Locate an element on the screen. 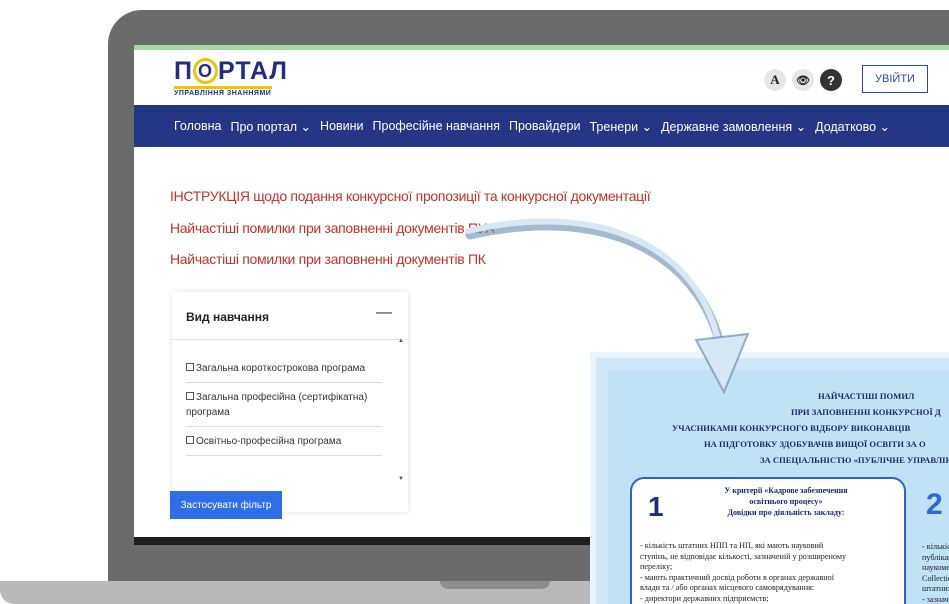 Image resolution: width=949 pixels, height=604 pixels. criterion-text-line: наукомет is located at coordinates (935, 567).